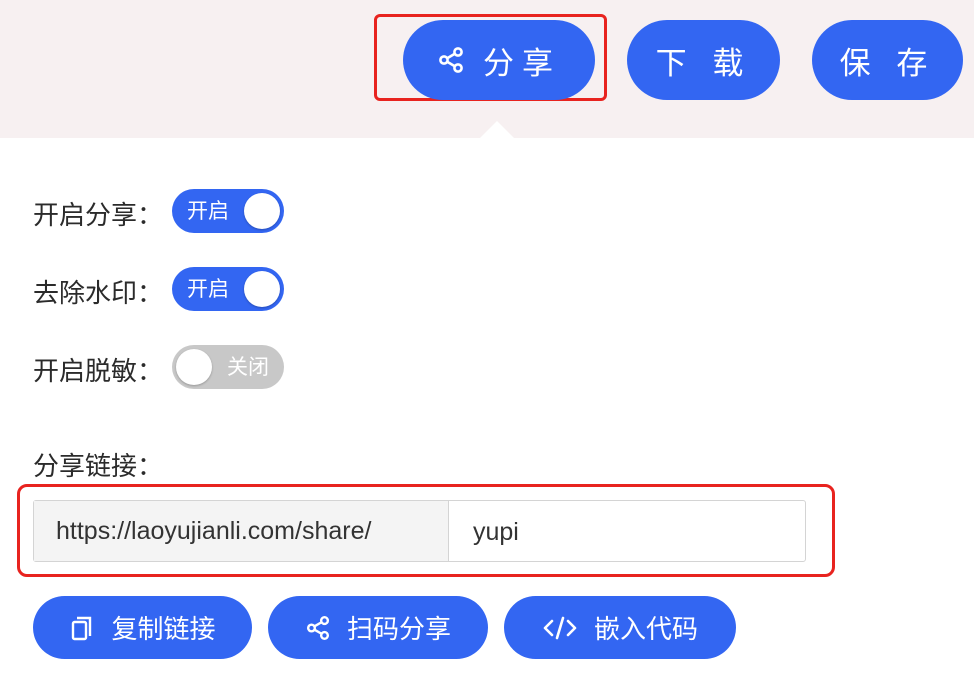 The image size is (974, 676). What do you see at coordinates (241, 531) in the screenshot?
I see `share-link-prefix: https://laoyujianli.com/share/` at bounding box center [241, 531].